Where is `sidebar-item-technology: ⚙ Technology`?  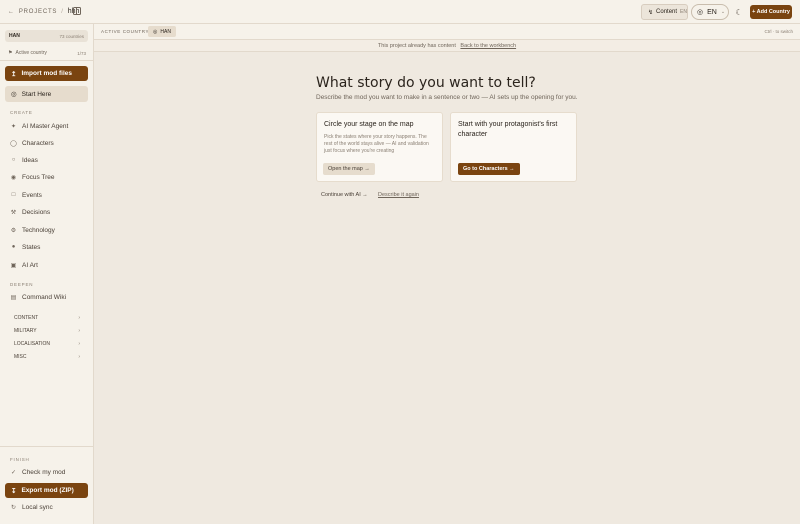
sidebar-item-technology: ⚙ Technology is located at coordinates (32, 230).